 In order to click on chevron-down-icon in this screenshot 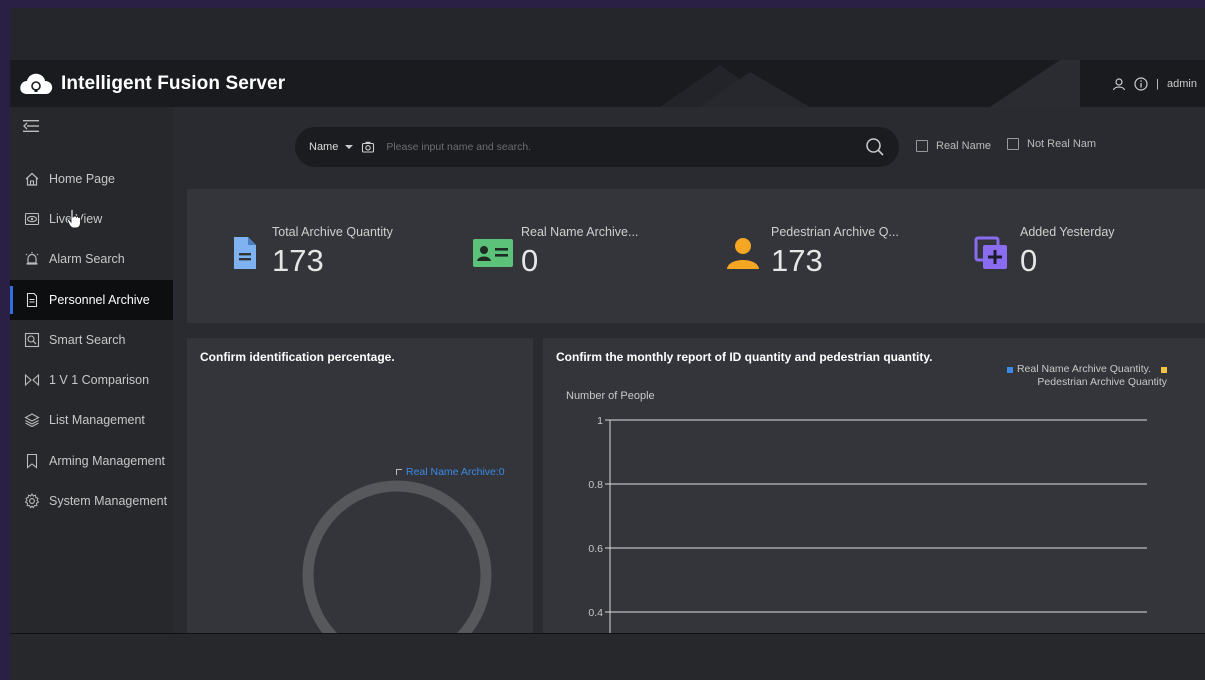, I will do `click(349, 147)`.